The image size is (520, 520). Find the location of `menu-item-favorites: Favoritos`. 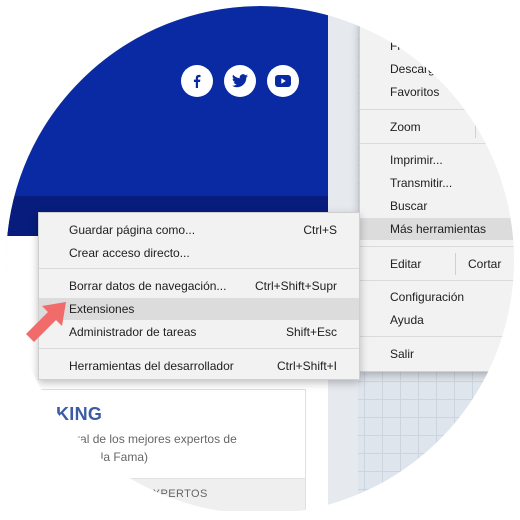

menu-item-favorites: Favoritos is located at coordinates (440, 92).